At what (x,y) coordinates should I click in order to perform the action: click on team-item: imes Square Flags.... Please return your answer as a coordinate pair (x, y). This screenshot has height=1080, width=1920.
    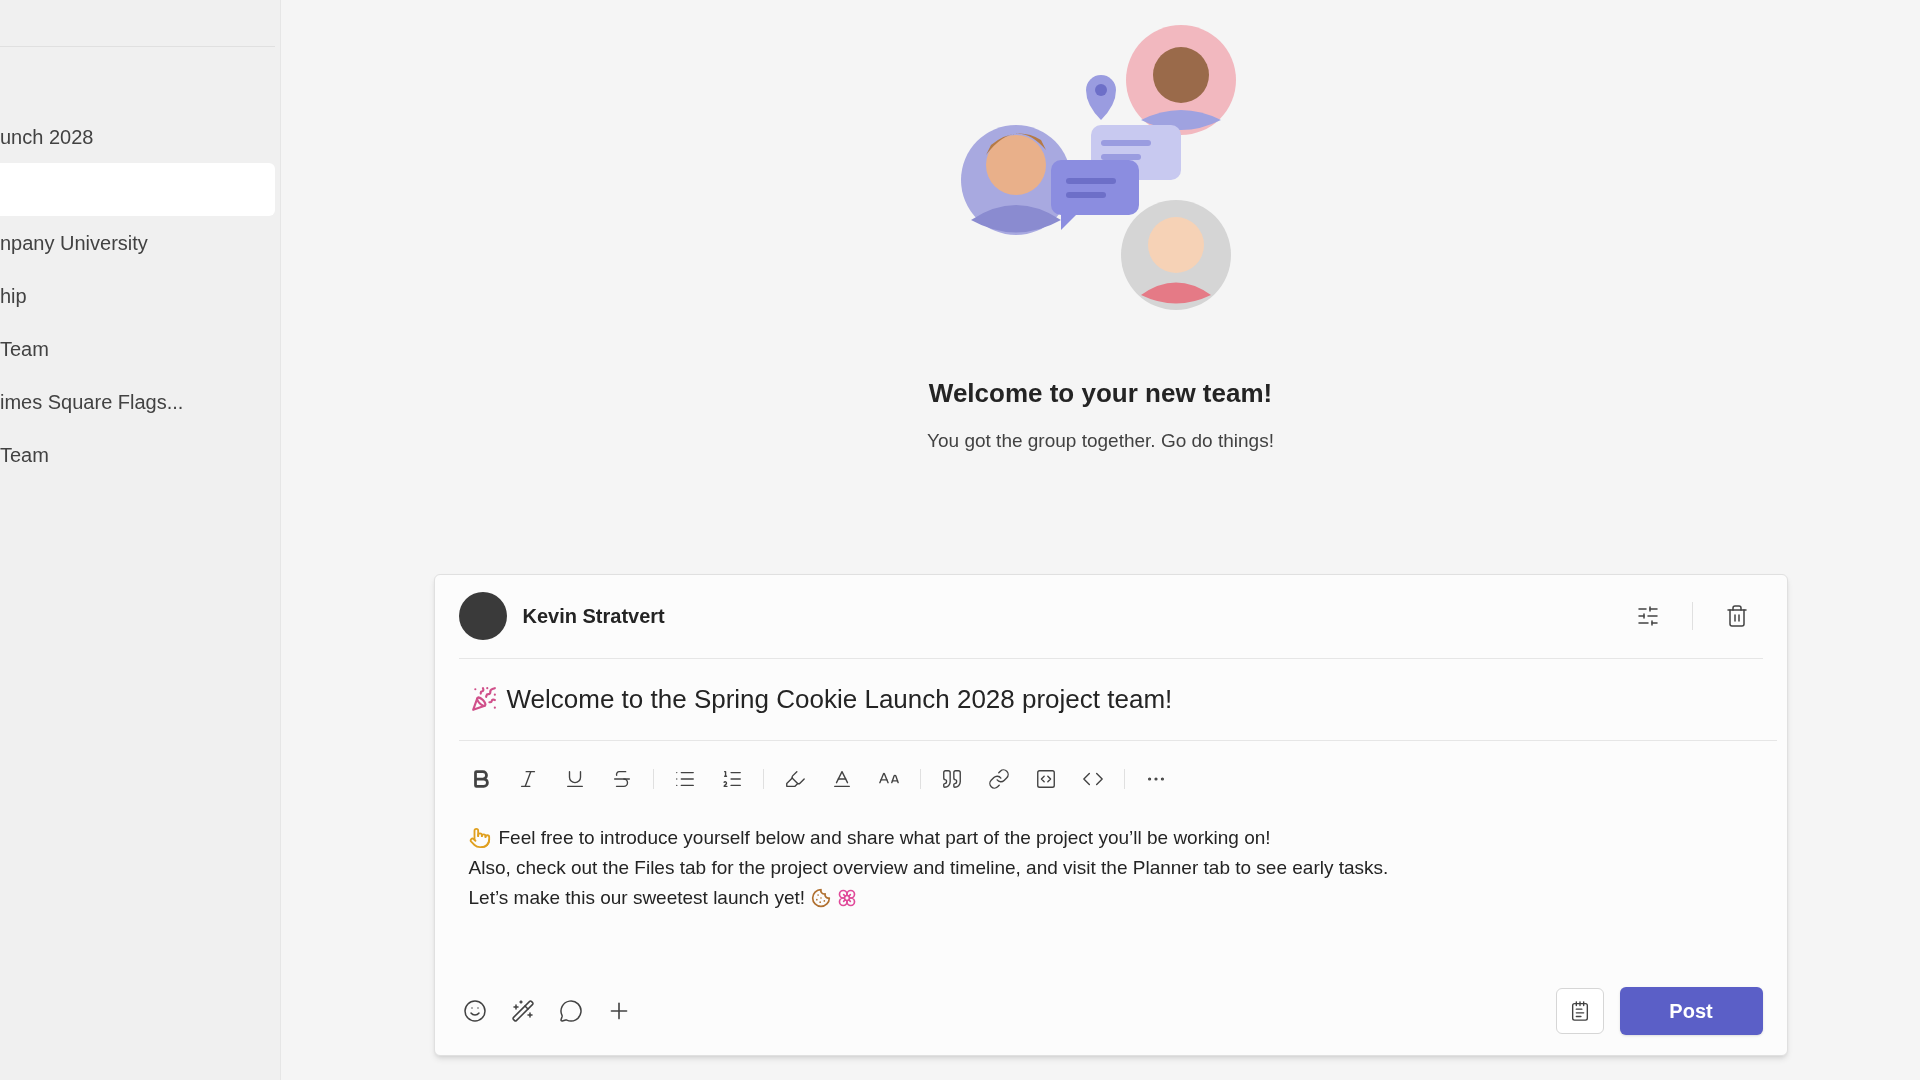
    Looking at the image, I should click on (137, 401).